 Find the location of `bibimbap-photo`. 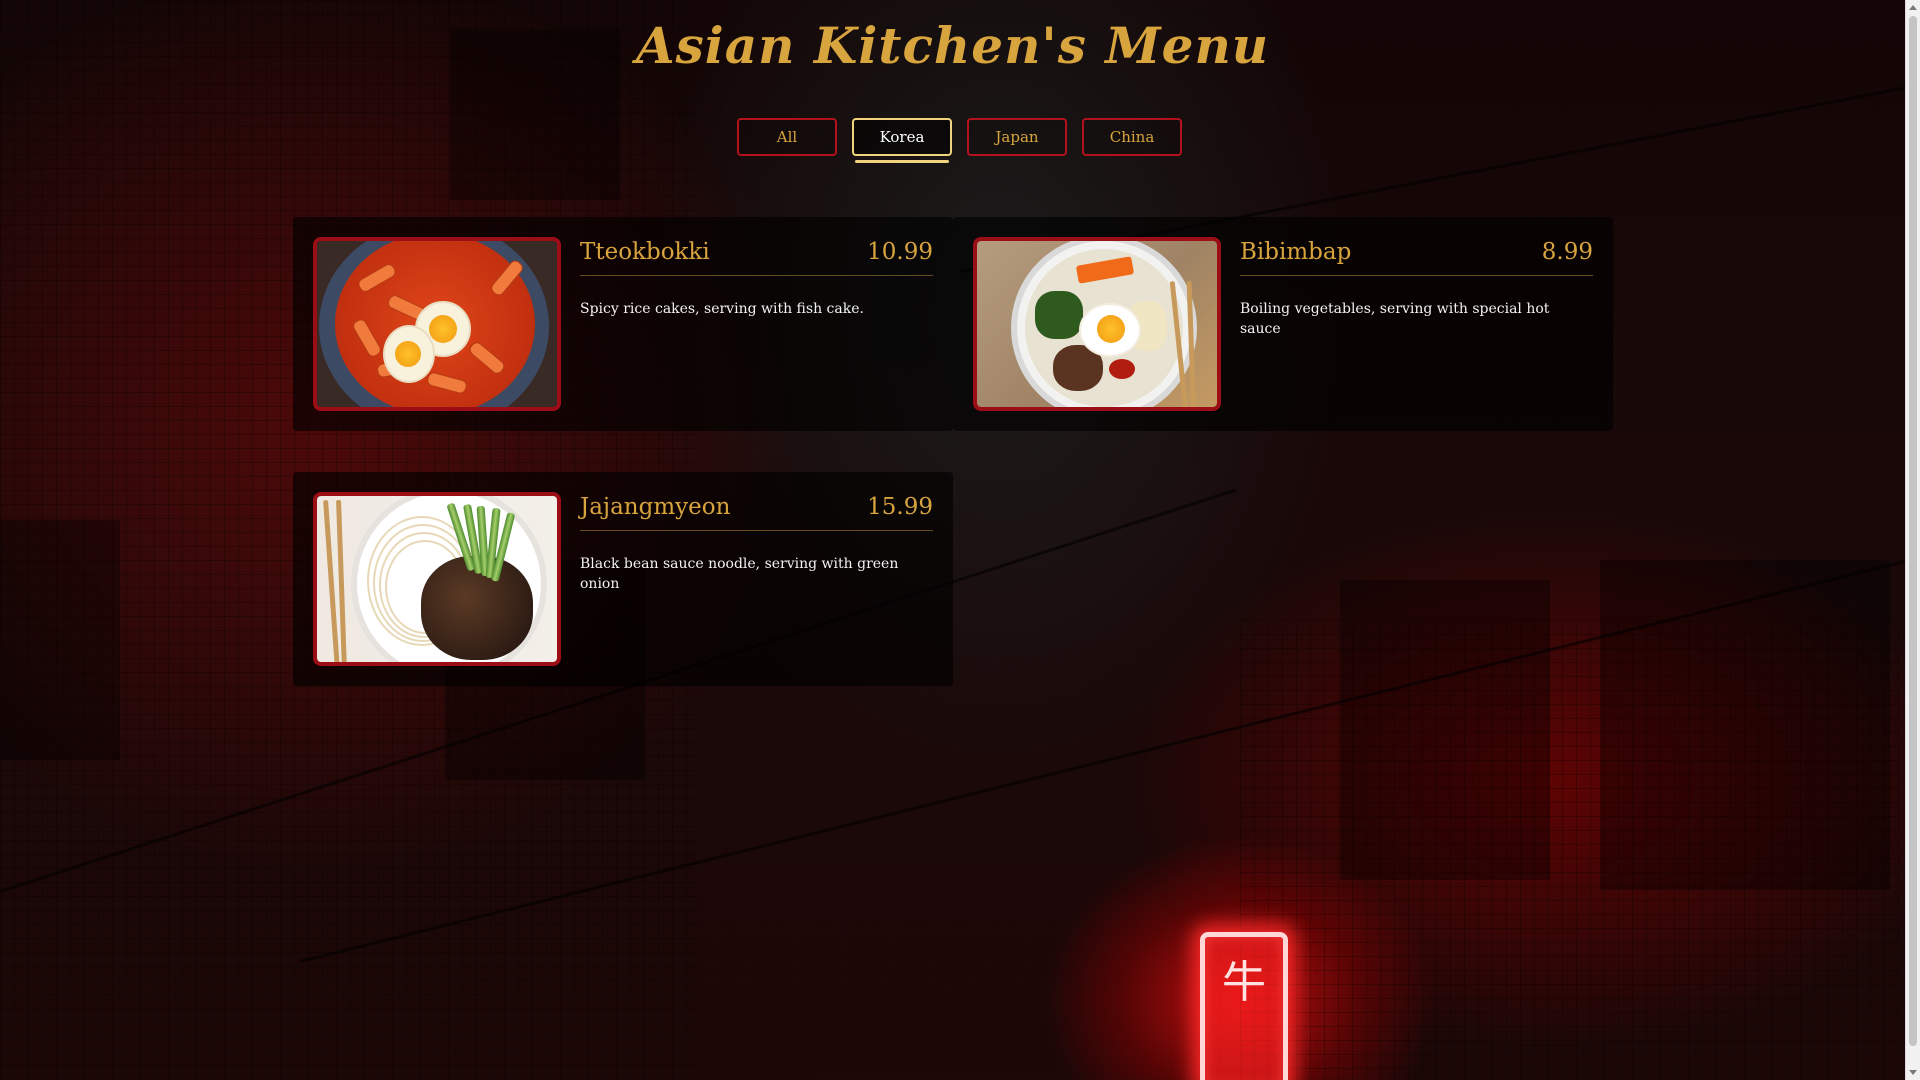

bibimbap-photo is located at coordinates (1097, 324).